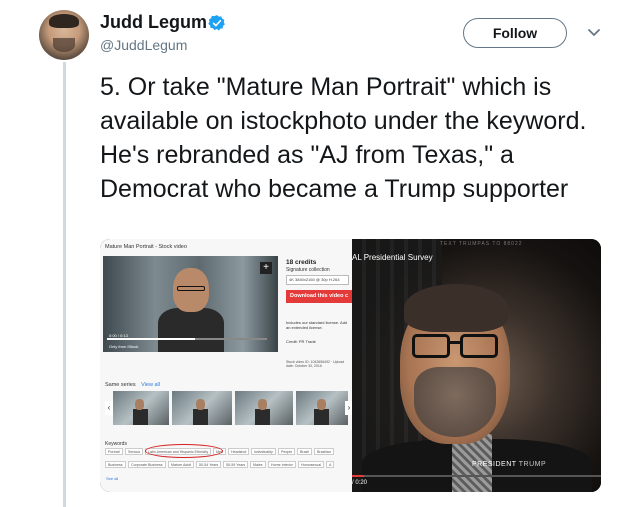 This screenshot has height=507, width=639. What do you see at coordinates (134, 451) in the screenshot?
I see `keyword-chip: Serious` at bounding box center [134, 451].